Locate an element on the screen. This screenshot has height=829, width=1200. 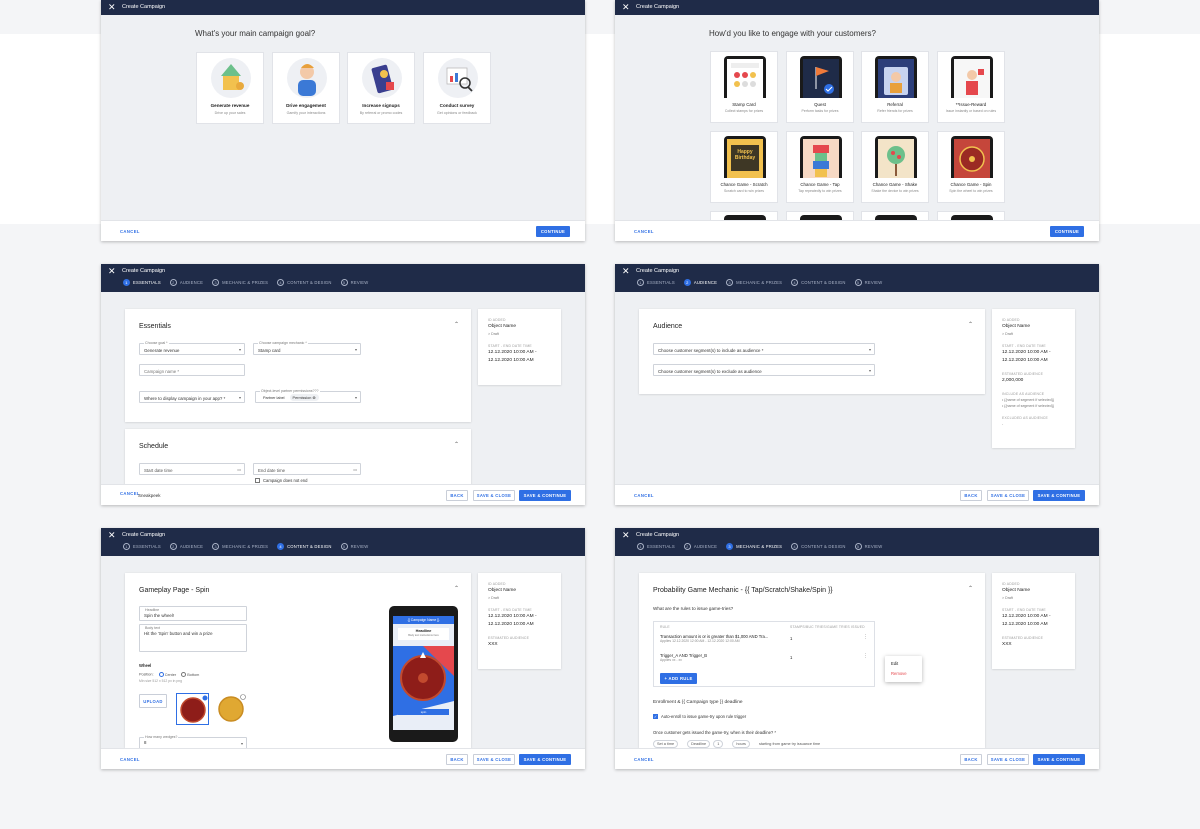
menu-item-remove: Remove is located at coordinates (899, 673).